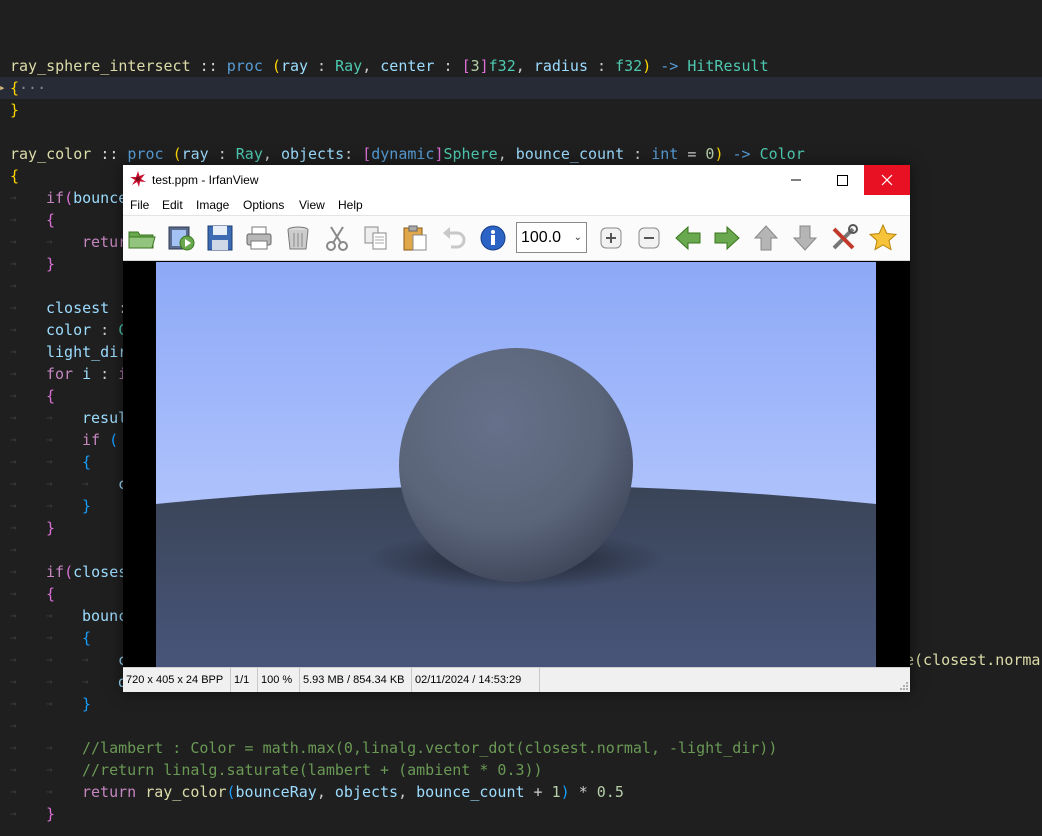 Image resolution: width=1042 pixels, height=836 pixels. What do you see at coordinates (312, 154) in the screenshot?
I see `code-token: objects` at bounding box center [312, 154].